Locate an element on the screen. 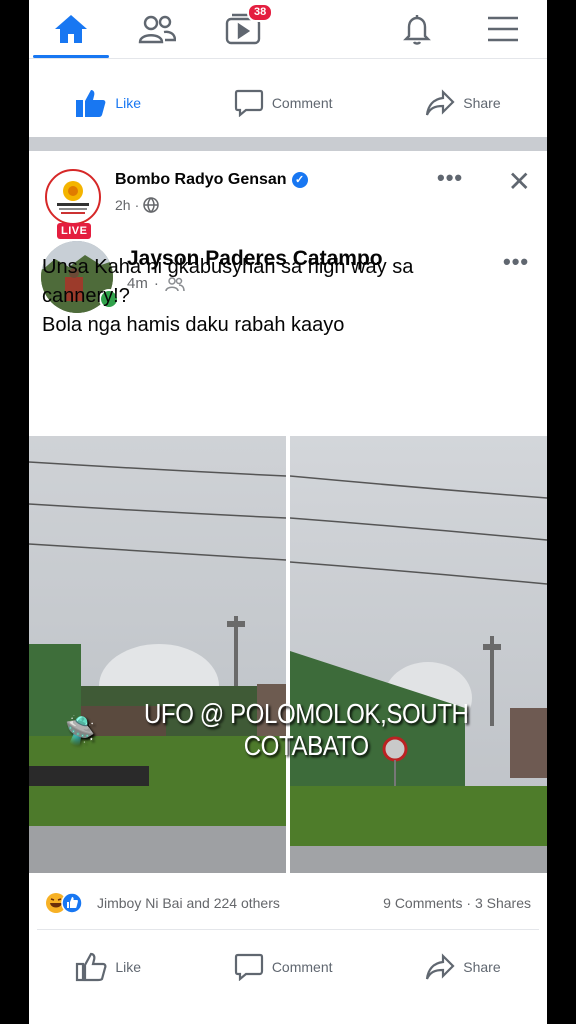 The width and height of the screenshot is (576, 1024). post-text-line: Unsa Kaha ni gkabusyhan sa high way sa is located at coordinates (228, 267).